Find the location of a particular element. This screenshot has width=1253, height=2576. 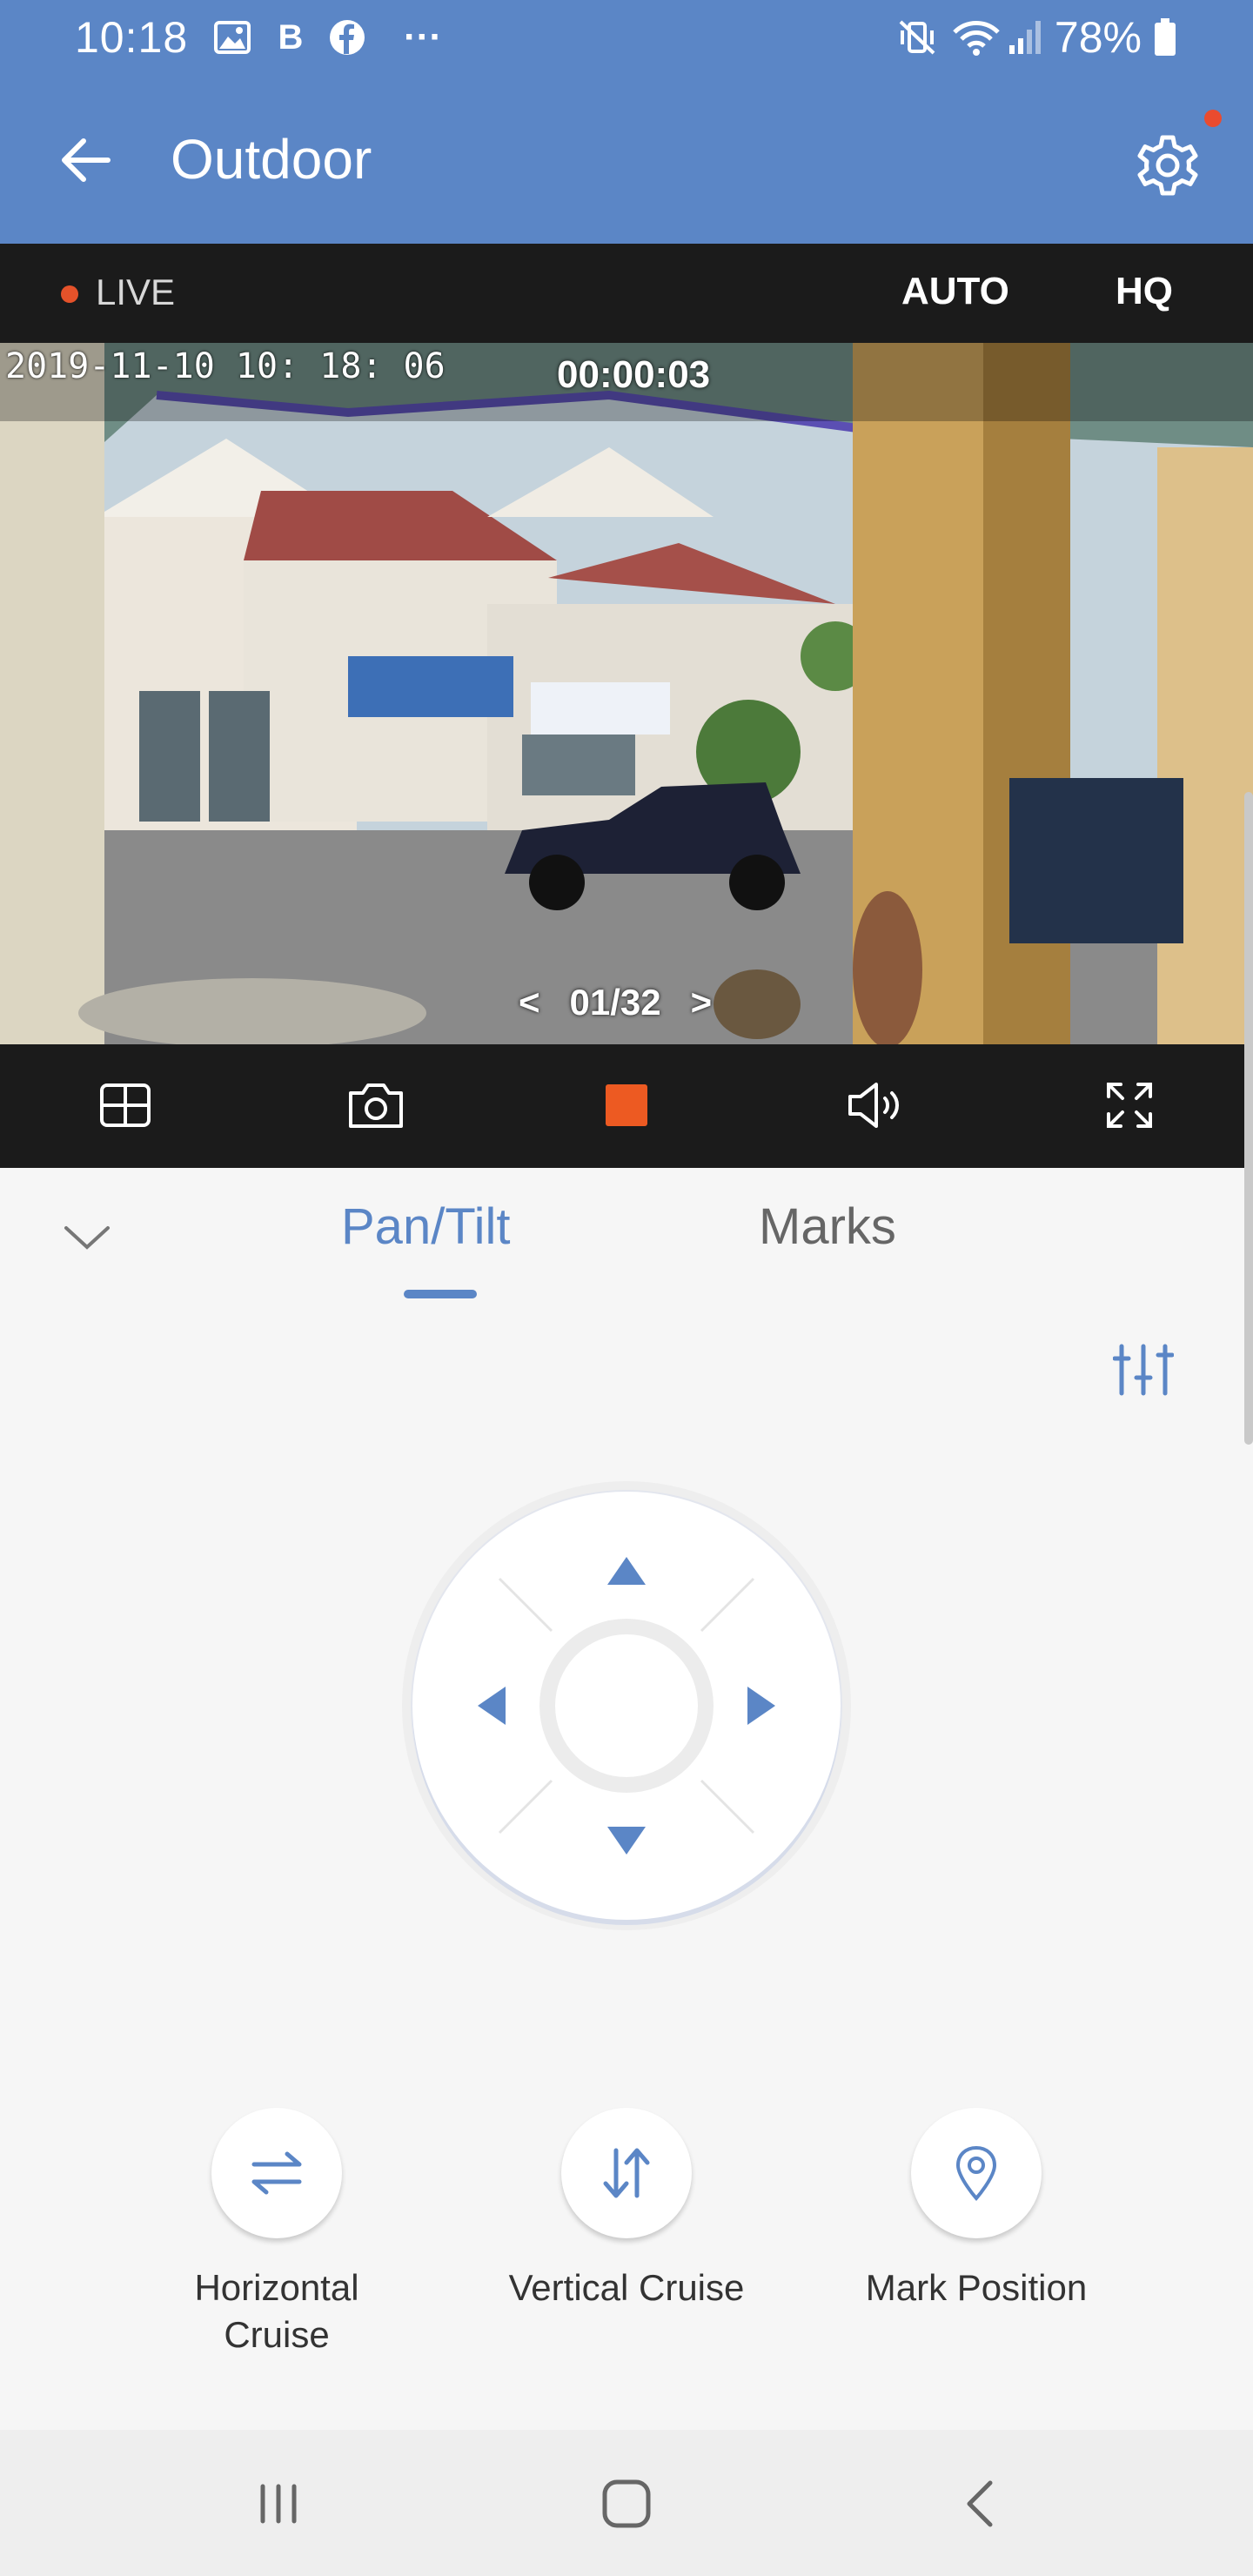

vertical-cruise-button is located at coordinates (626, 2173).